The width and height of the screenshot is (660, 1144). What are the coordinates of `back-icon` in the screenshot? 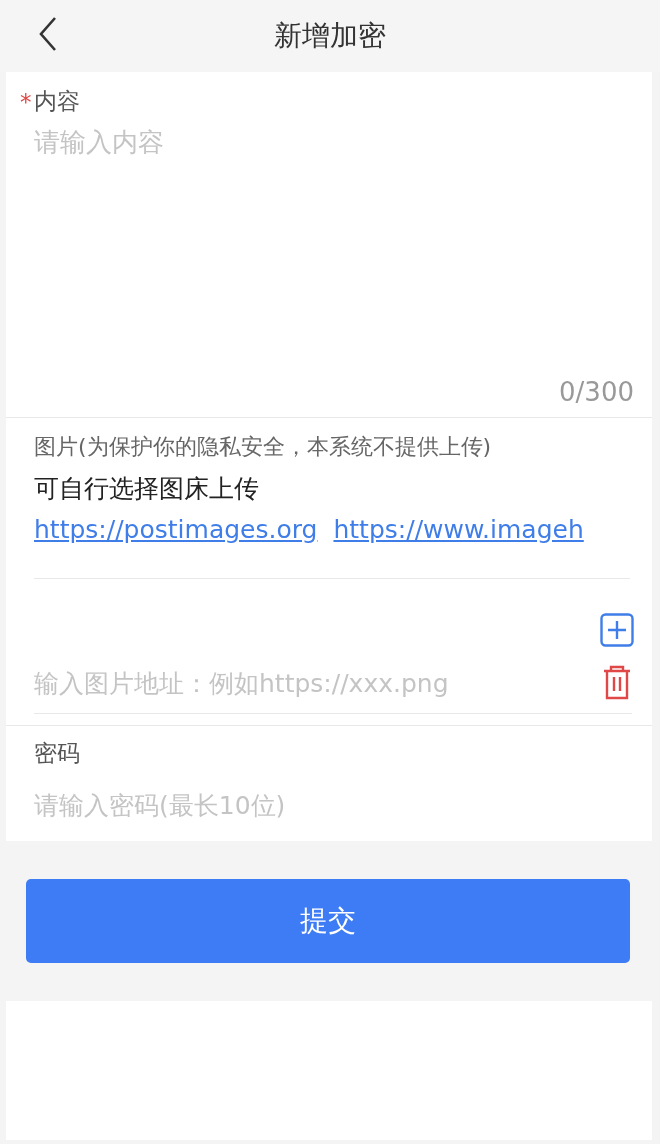 It's located at (48, 34).